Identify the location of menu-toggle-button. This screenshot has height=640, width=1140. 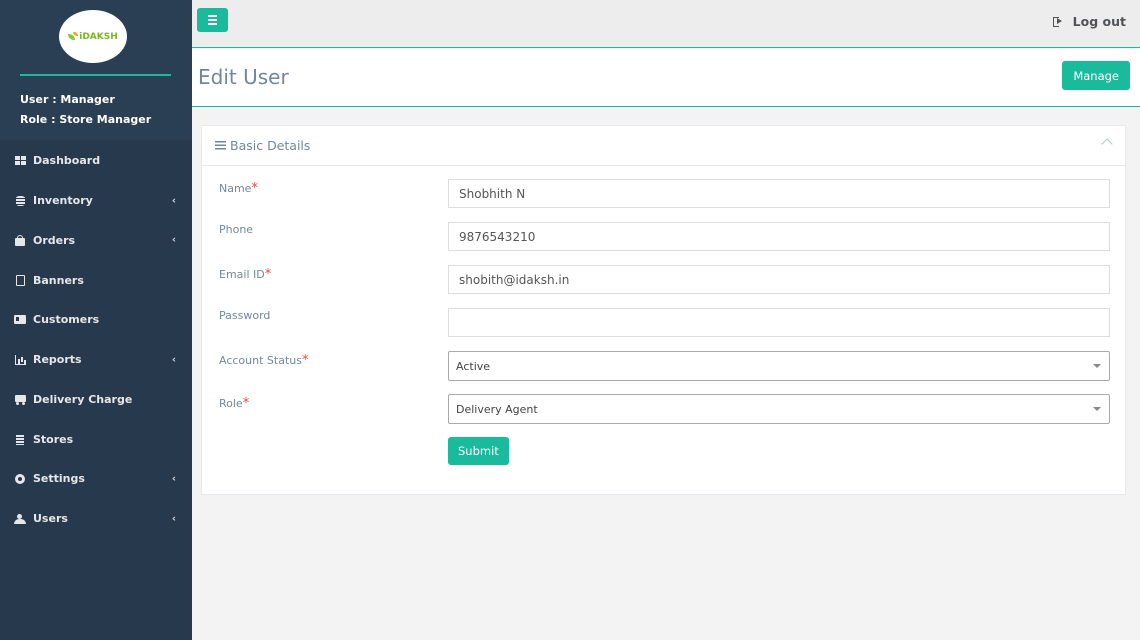
(212, 20).